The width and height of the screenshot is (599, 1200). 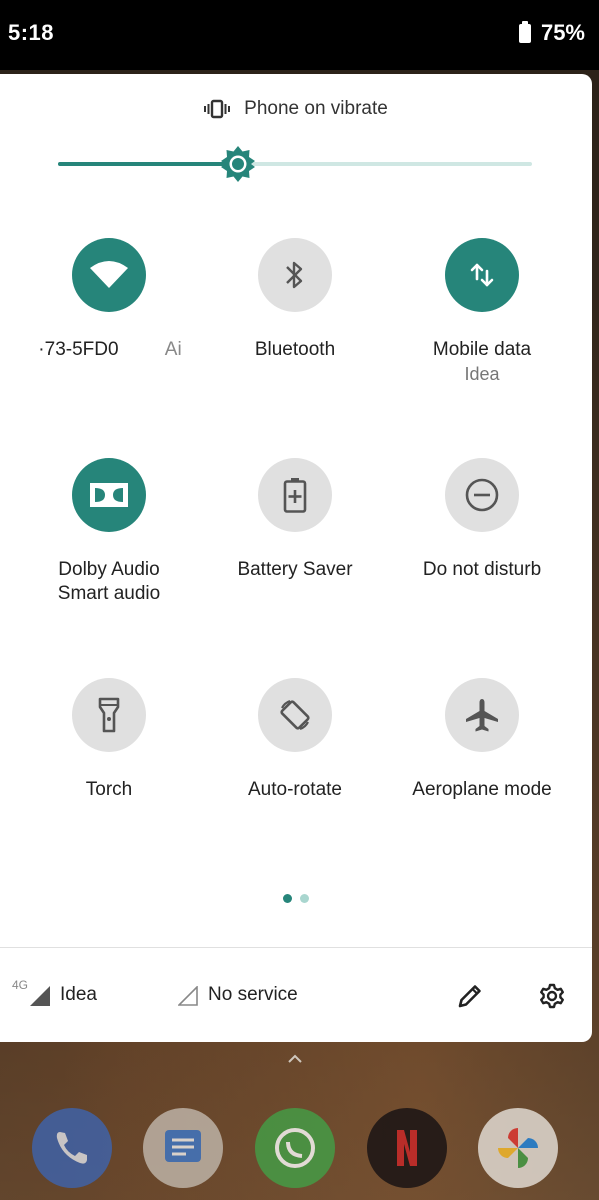 What do you see at coordinates (562, 32) in the screenshot?
I see `battery-percent: 75%` at bounding box center [562, 32].